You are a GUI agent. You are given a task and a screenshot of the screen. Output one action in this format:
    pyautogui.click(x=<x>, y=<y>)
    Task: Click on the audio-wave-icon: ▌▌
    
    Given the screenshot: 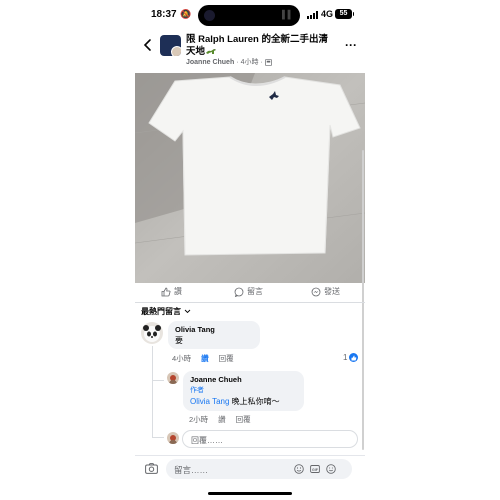 What is the action you would take?
    pyautogui.click(x=288, y=14)
    